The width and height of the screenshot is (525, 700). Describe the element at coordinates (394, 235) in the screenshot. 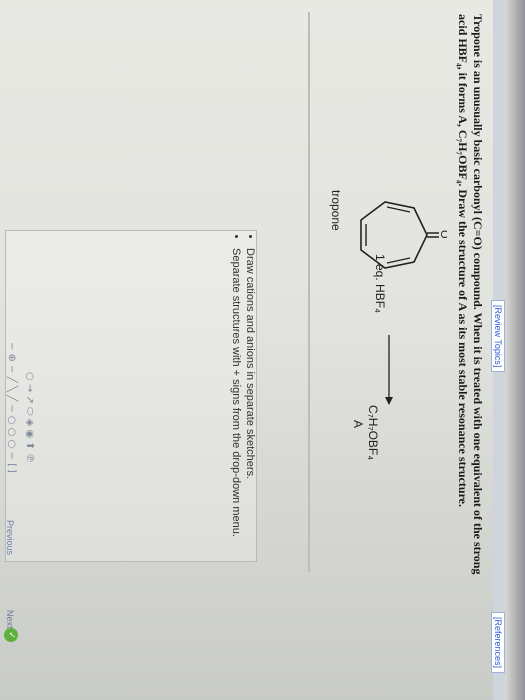

I see `seven-membered-ring` at that location.